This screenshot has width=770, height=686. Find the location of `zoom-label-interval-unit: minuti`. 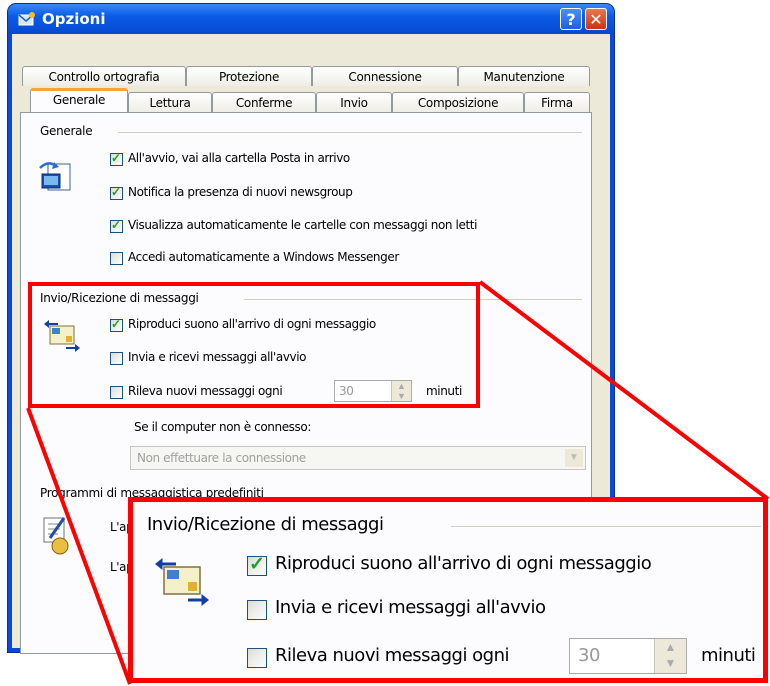

zoom-label-interval-unit: minuti is located at coordinates (728, 655).